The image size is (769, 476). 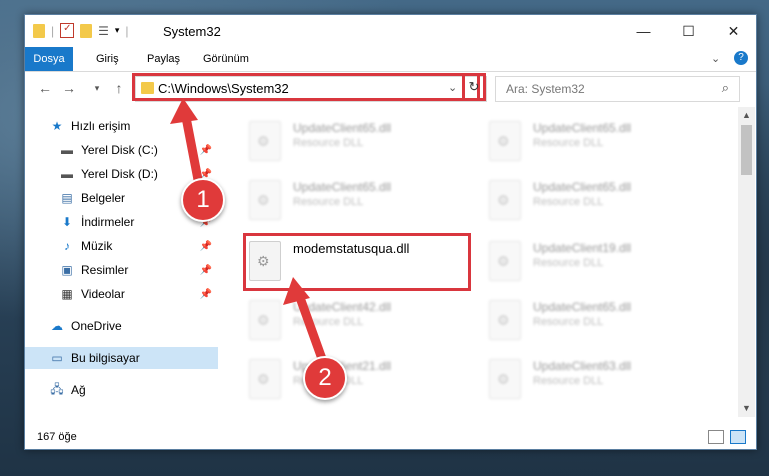 I want to click on file-name: UpdateClient19.dll, so click(x=582, y=248).